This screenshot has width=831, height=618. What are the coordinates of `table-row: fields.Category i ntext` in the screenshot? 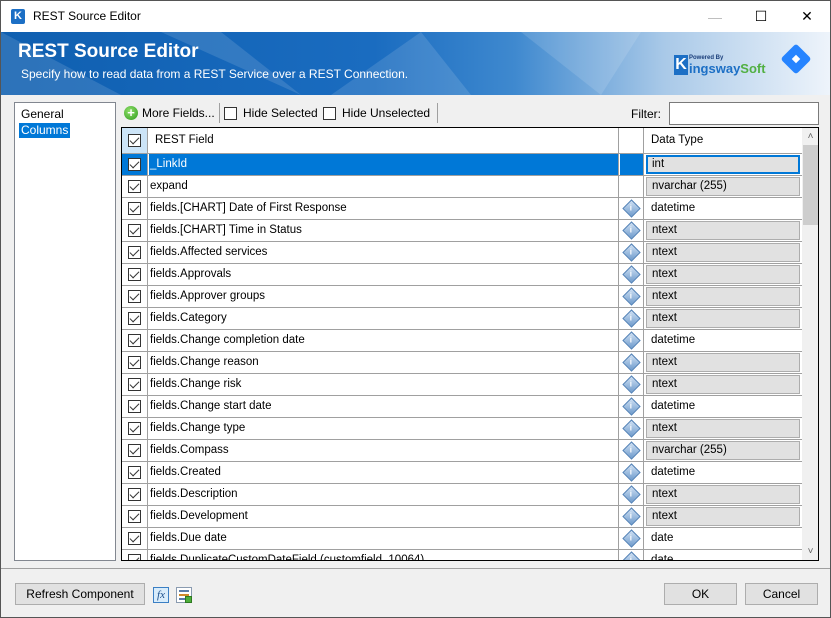 It's located at (462, 319).